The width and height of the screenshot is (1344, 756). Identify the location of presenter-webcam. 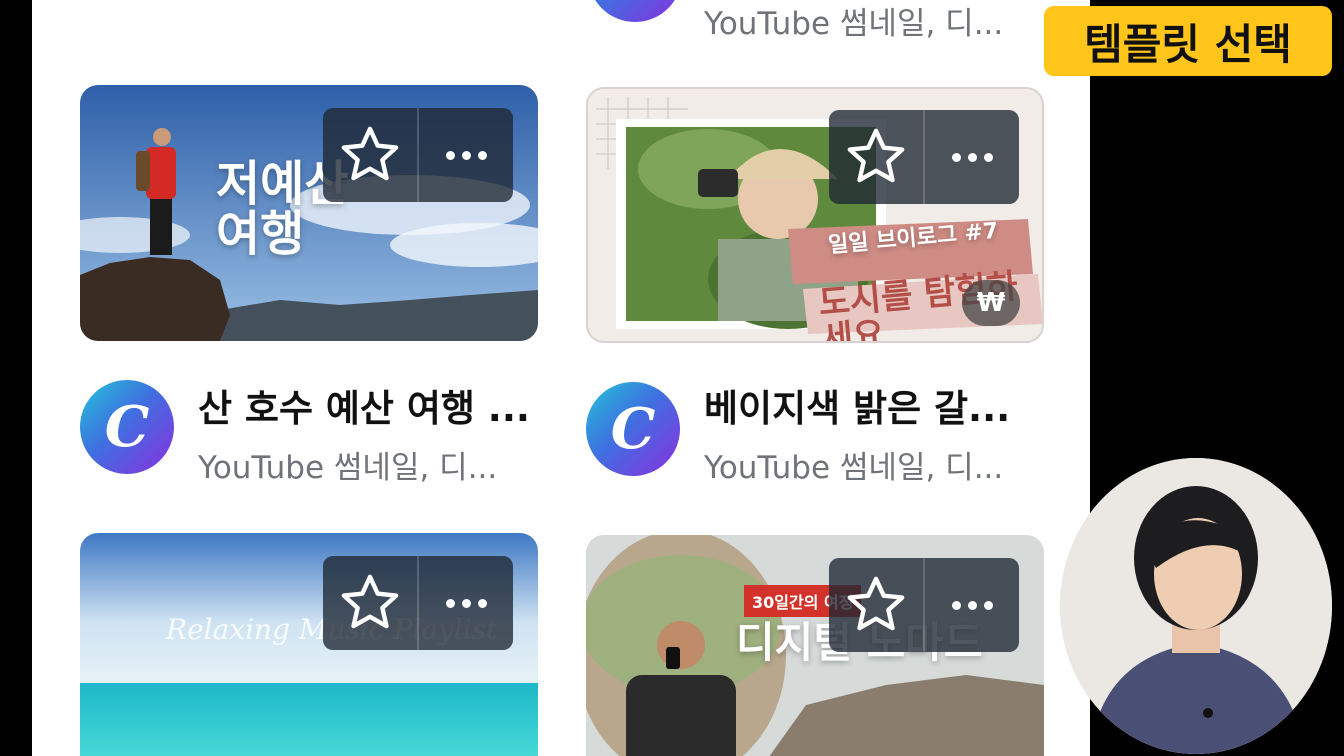
(1196, 606).